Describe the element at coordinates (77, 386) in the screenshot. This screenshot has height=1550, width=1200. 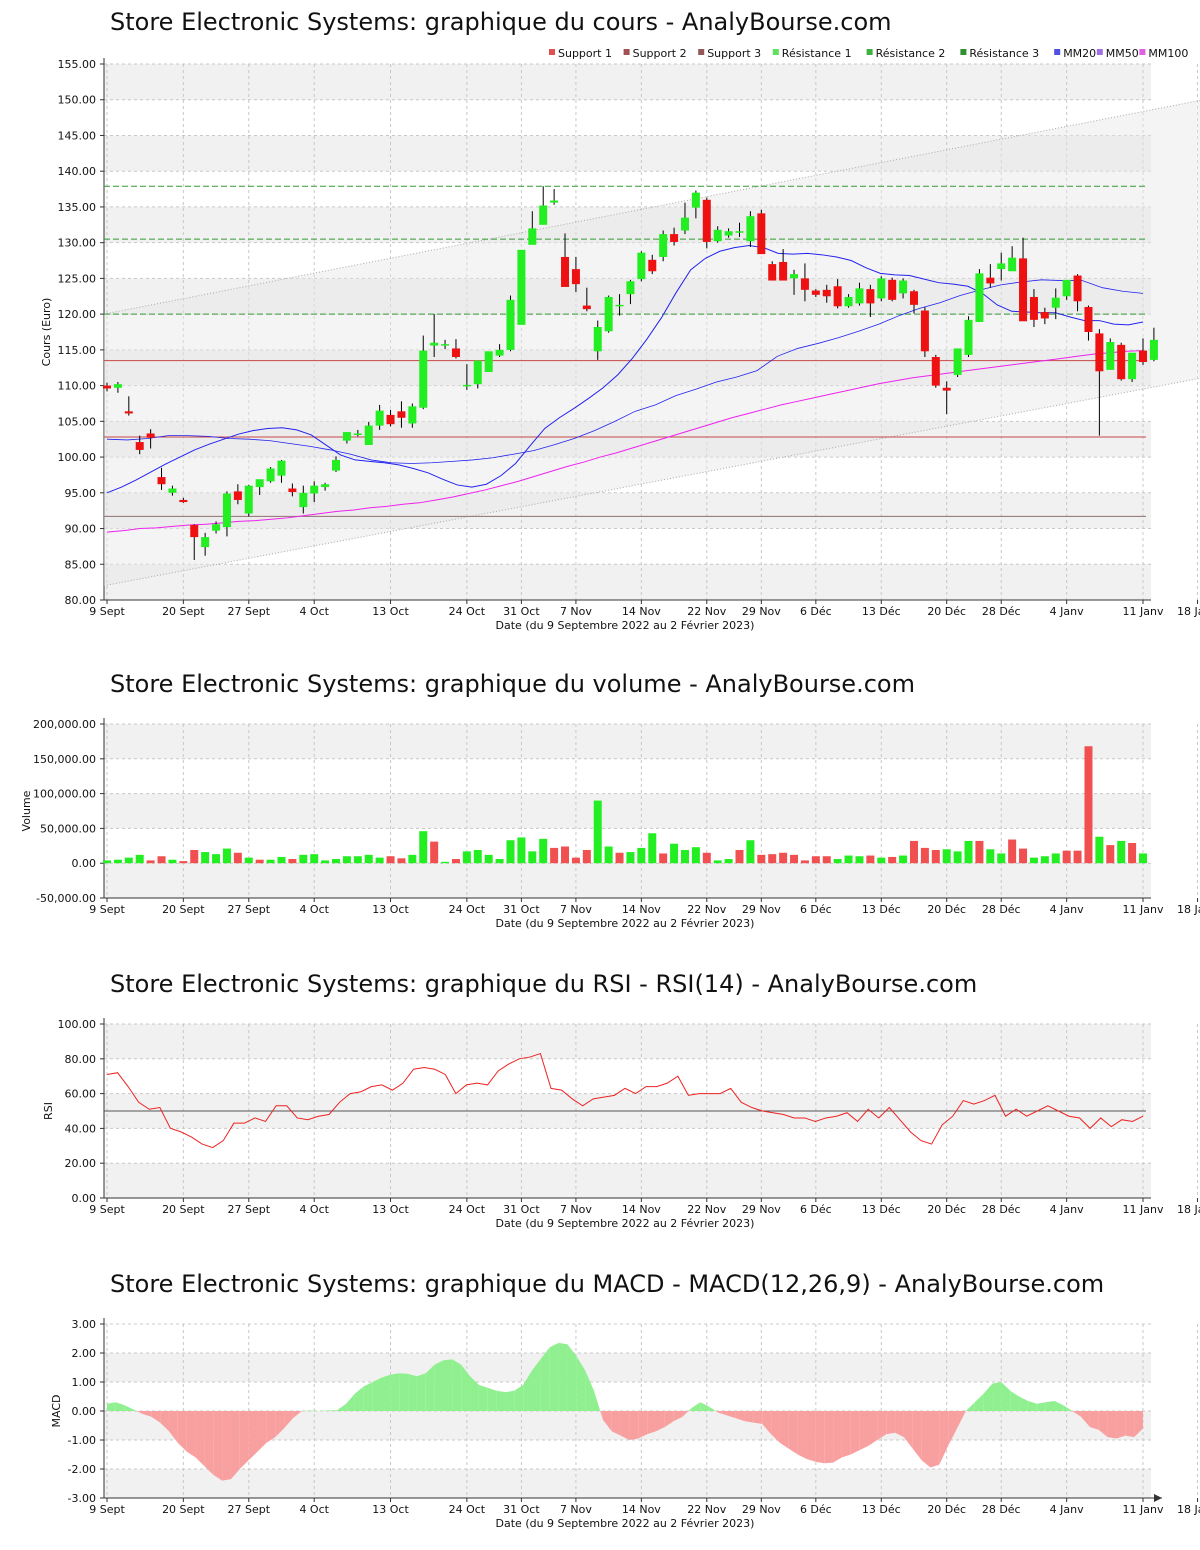
I see `y-tick-label: 110.00` at that location.